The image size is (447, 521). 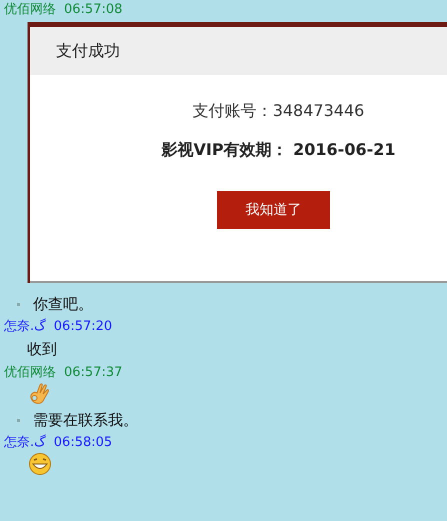 I want to click on account-line: 支付账号：348473446, so click(x=278, y=111).